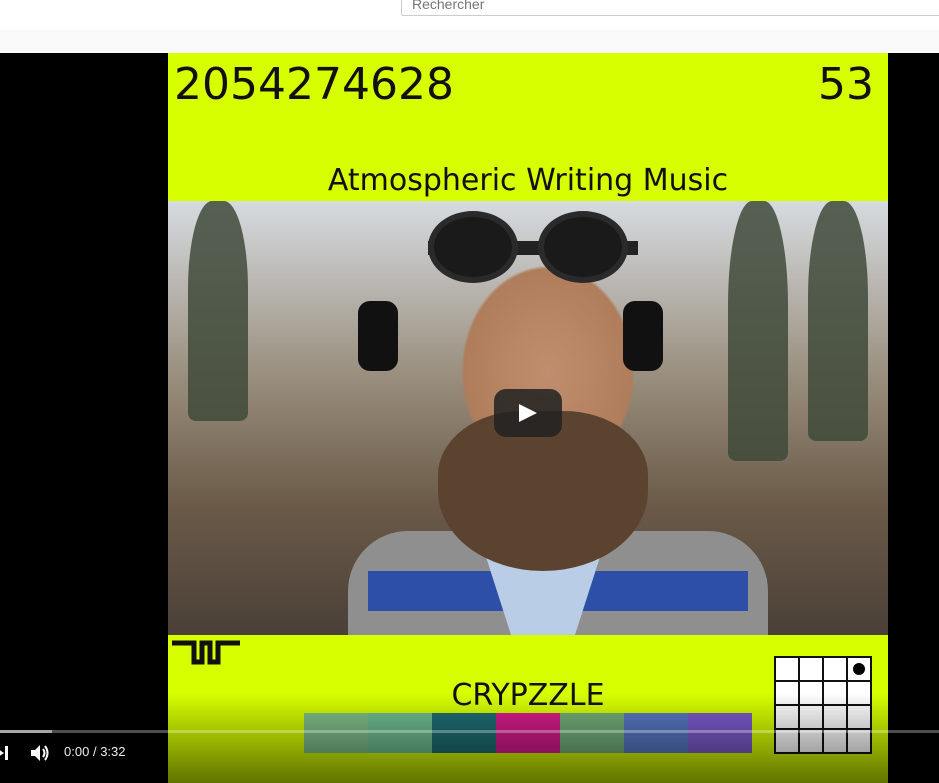  Describe the element at coordinates (528, 180) in the screenshot. I see `cover-title: Atmospheric Writing Music` at that location.